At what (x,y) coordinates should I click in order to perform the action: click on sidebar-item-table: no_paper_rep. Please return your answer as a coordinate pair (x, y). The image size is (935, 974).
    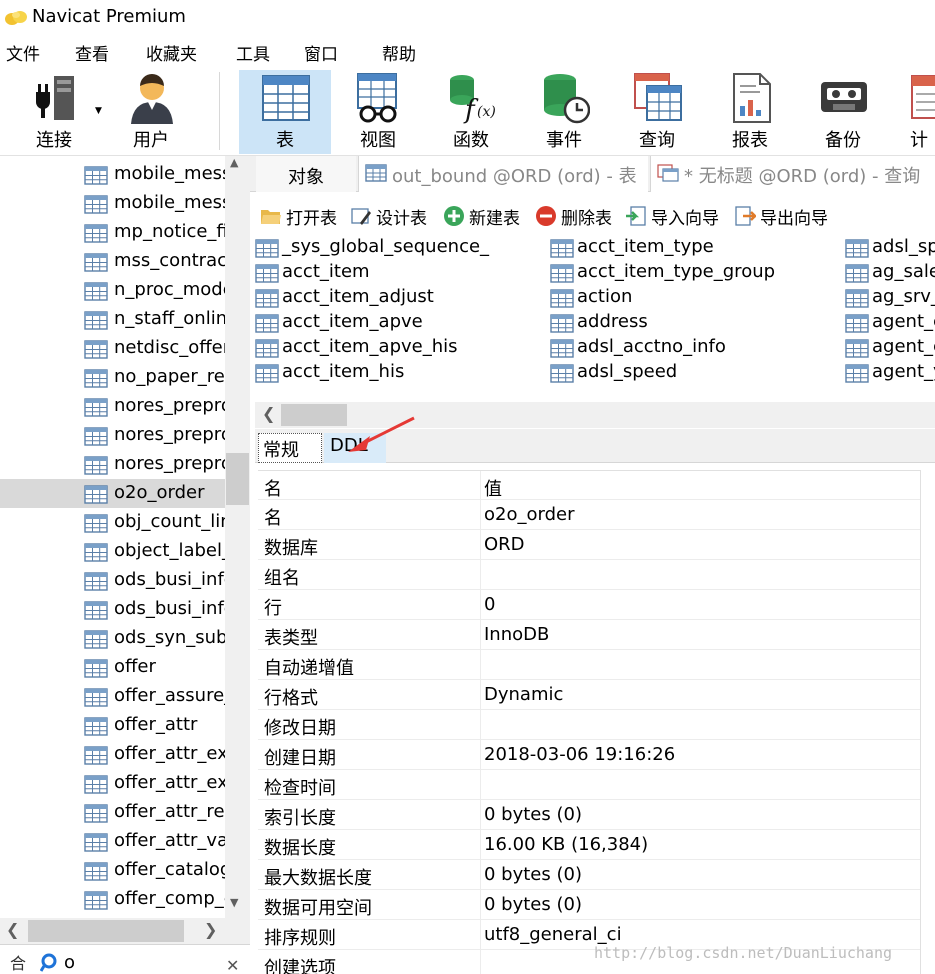
    Looking at the image, I should click on (112, 377).